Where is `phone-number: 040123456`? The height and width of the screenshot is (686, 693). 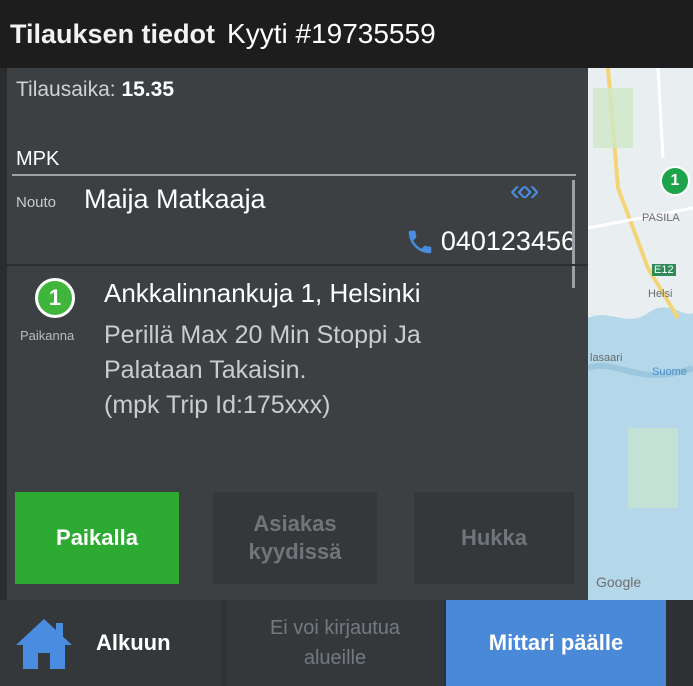 phone-number: 040123456 is located at coordinates (508, 241).